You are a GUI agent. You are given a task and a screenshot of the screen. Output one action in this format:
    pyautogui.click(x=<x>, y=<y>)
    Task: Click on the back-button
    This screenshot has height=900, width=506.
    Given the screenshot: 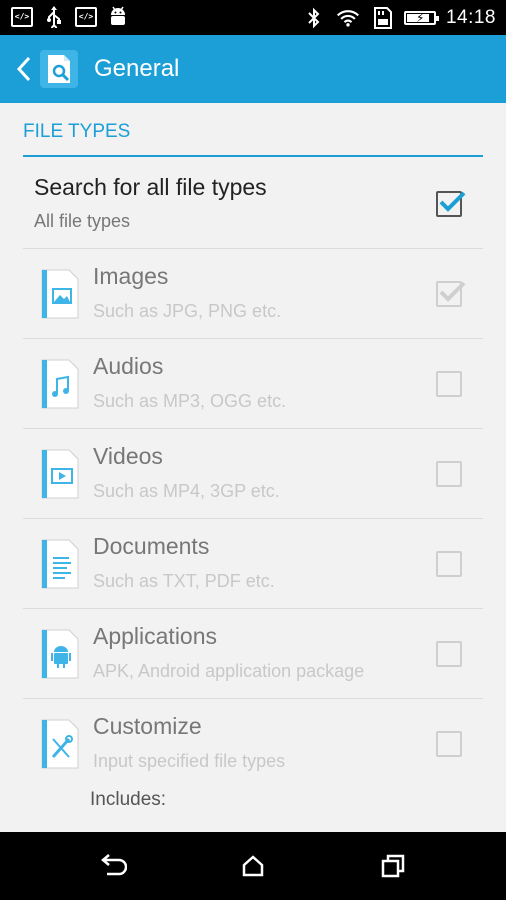 What is the action you would take?
    pyautogui.click(x=24, y=69)
    